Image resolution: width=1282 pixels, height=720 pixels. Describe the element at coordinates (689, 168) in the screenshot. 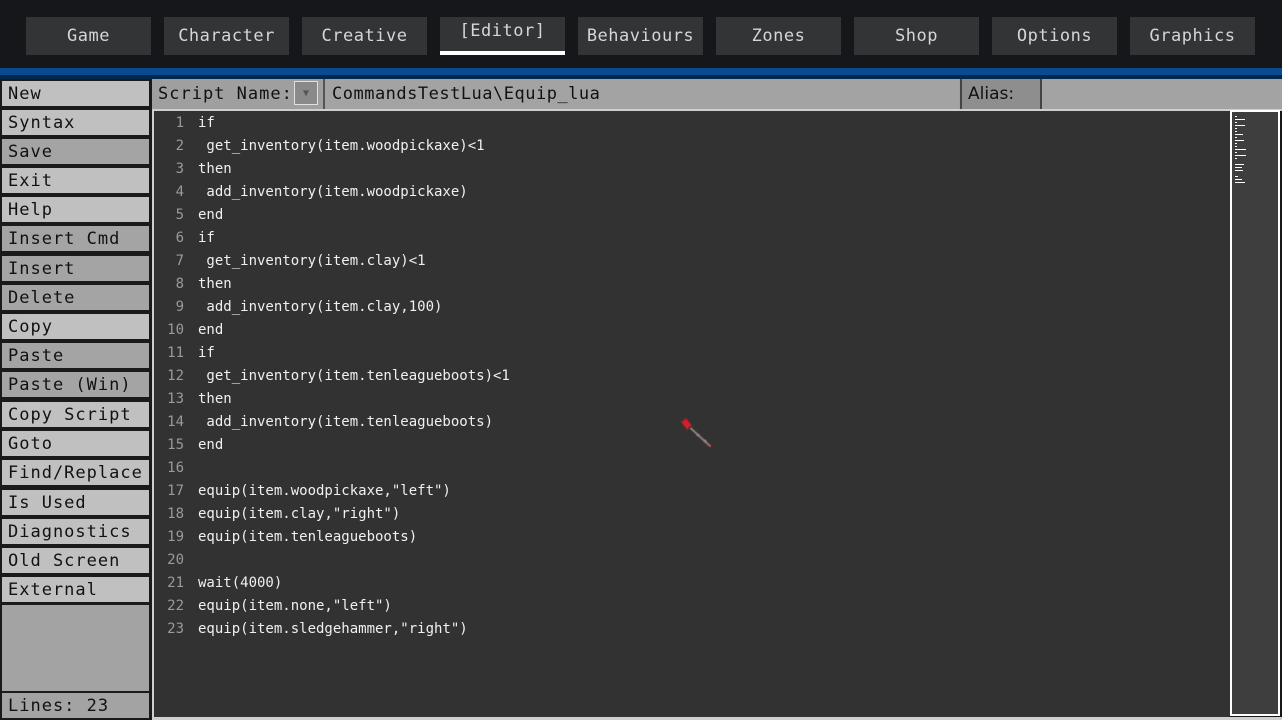

I see `code-line: 3 then` at that location.